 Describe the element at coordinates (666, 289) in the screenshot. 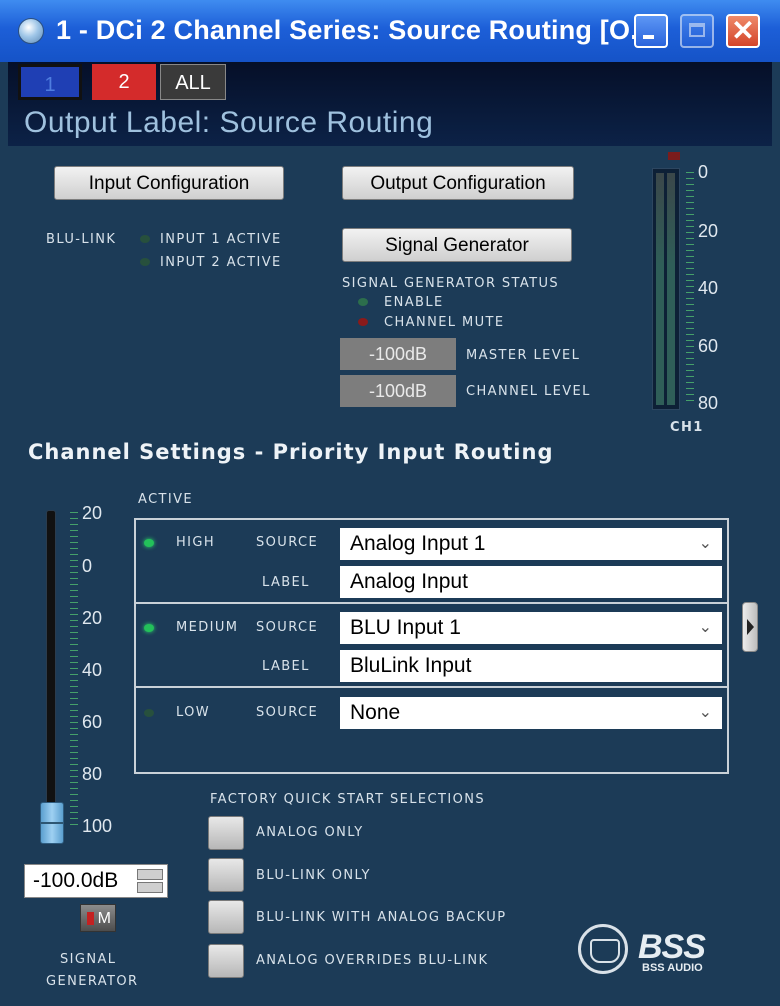

I see `output-meter` at that location.